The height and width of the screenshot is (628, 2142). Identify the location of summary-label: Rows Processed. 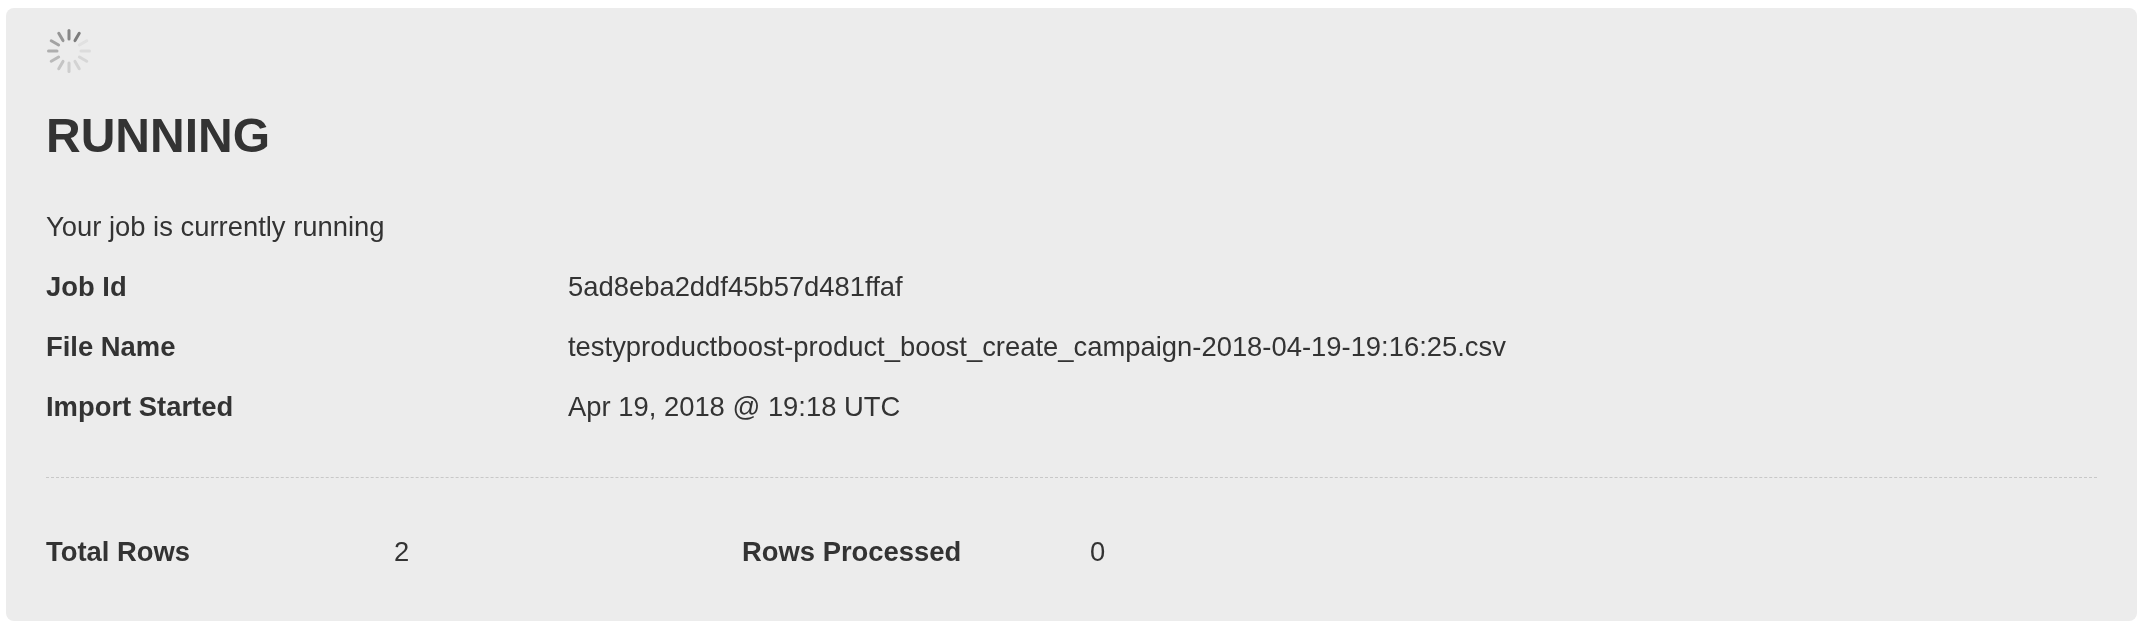
(852, 552).